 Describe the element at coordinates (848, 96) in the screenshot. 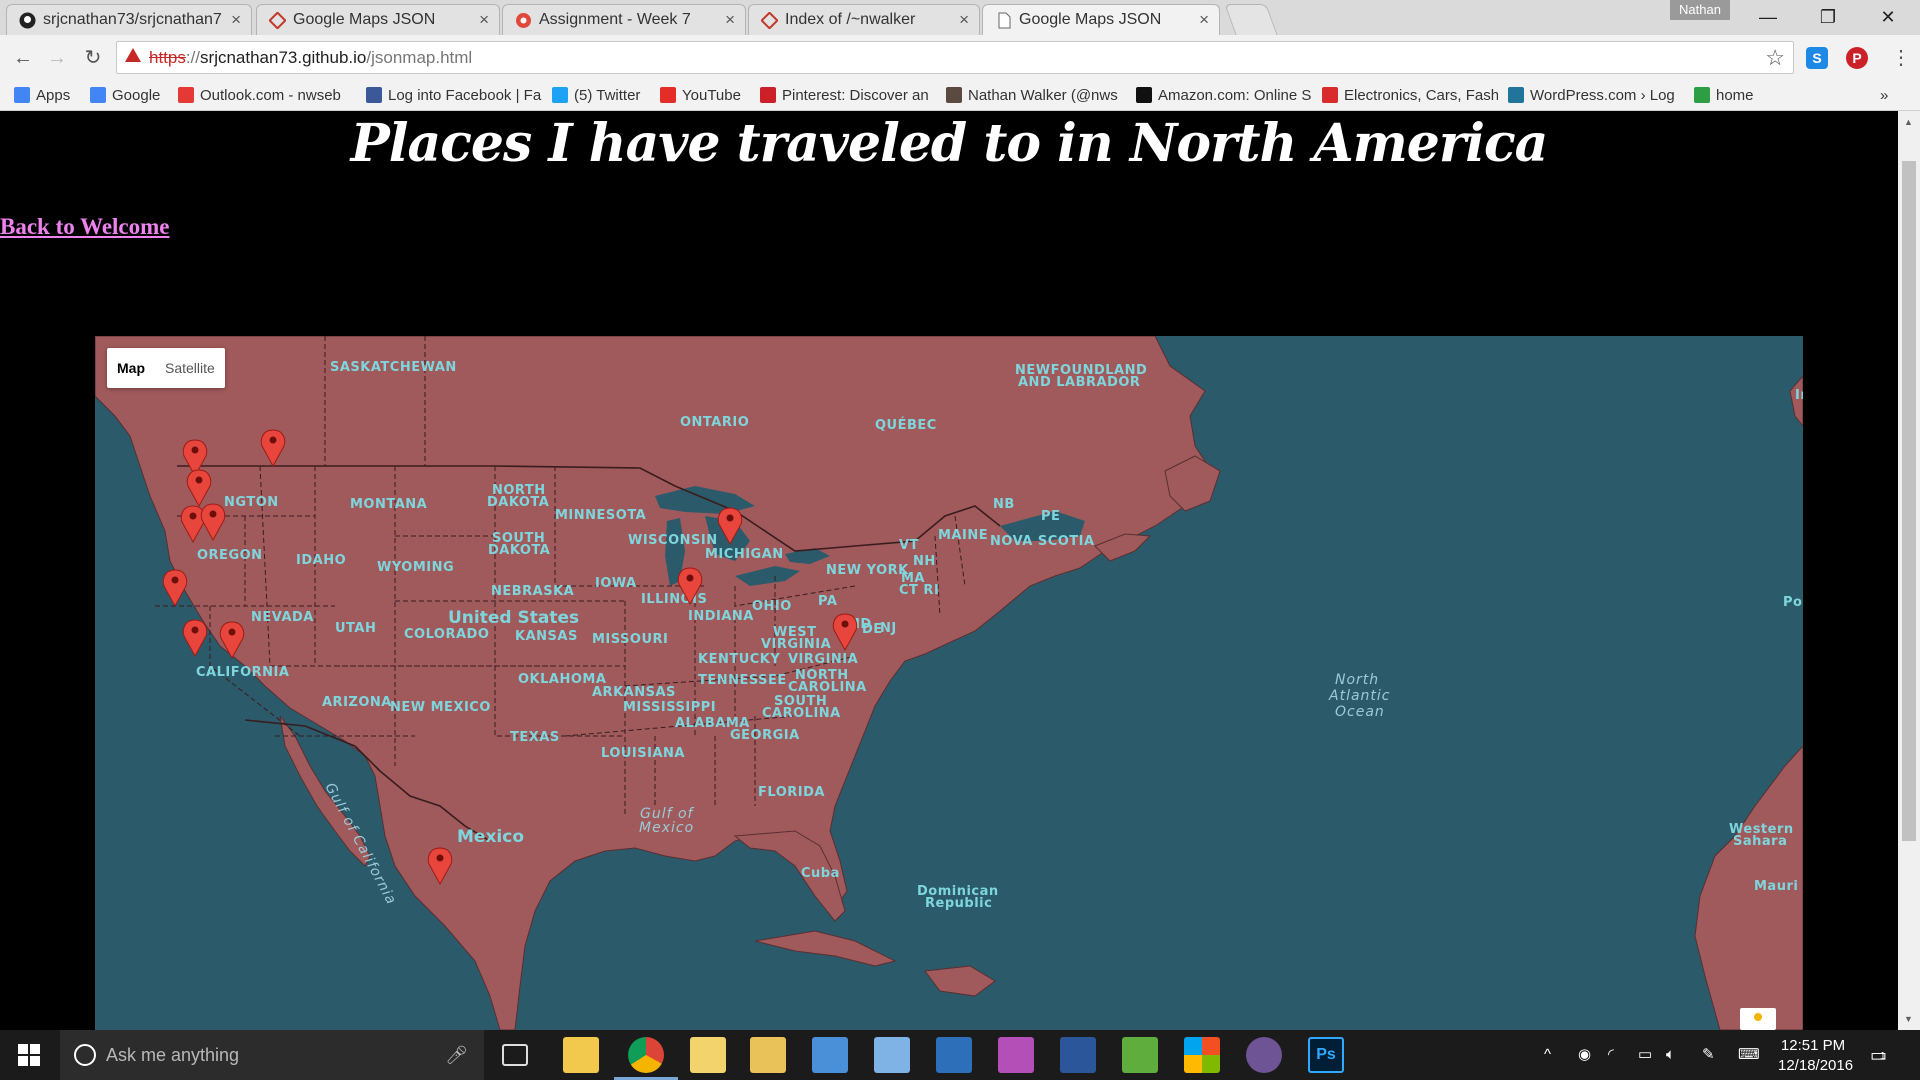

I see `bookmark-pinterest-discover-an: Pinterest: Discover an` at that location.